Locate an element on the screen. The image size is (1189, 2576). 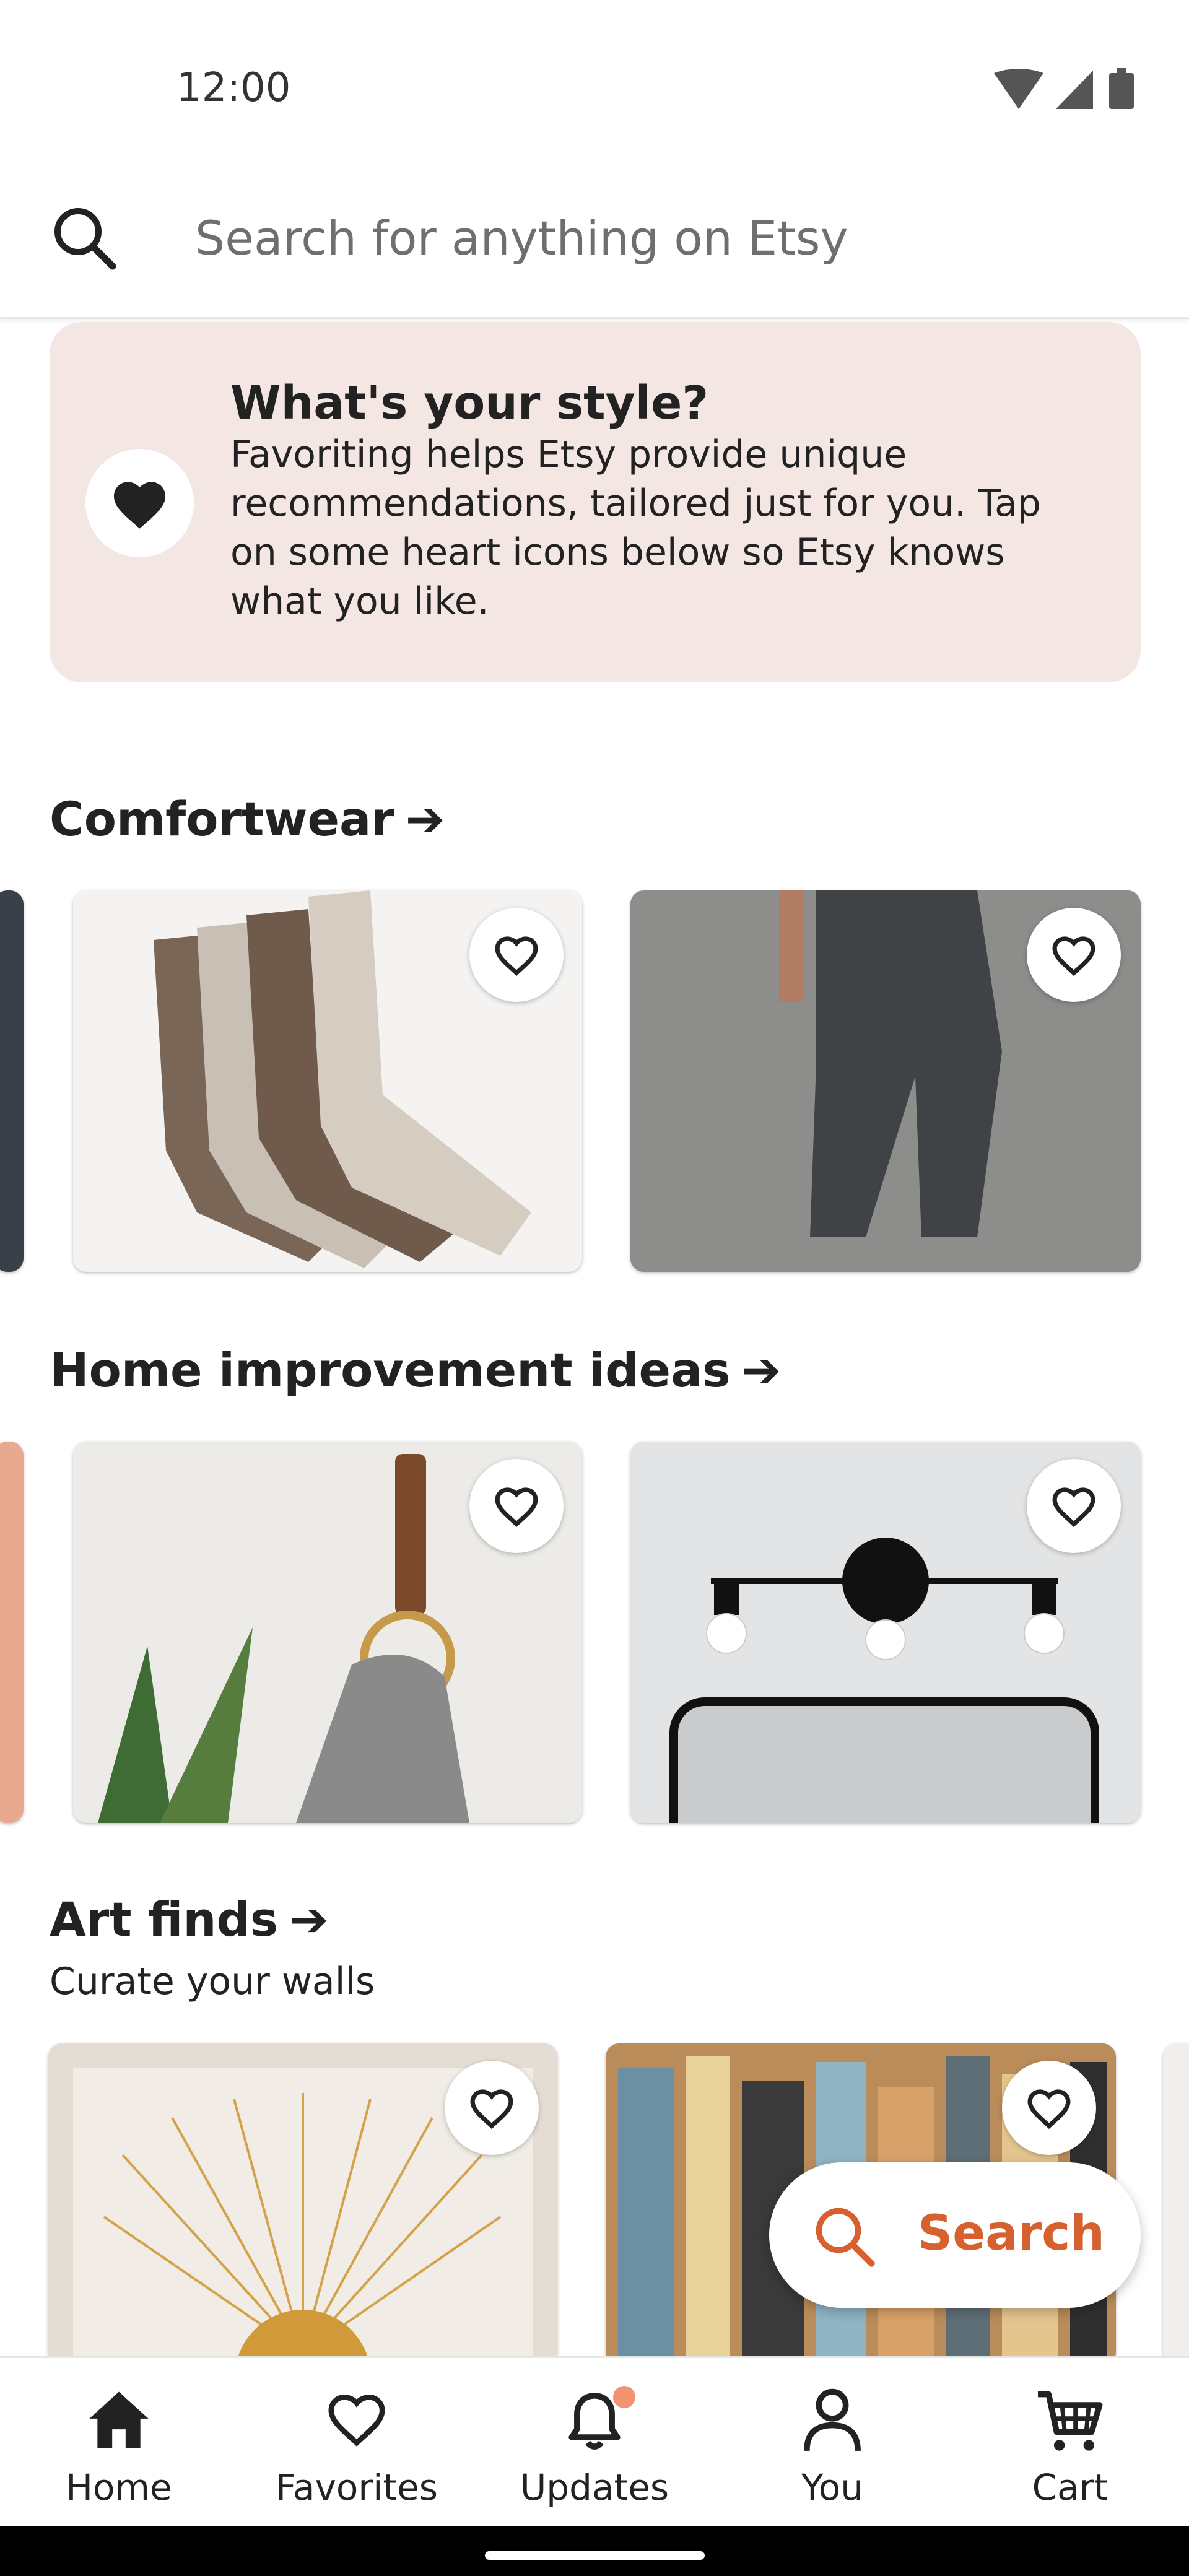
product-card-hook is located at coordinates (327, 1632).